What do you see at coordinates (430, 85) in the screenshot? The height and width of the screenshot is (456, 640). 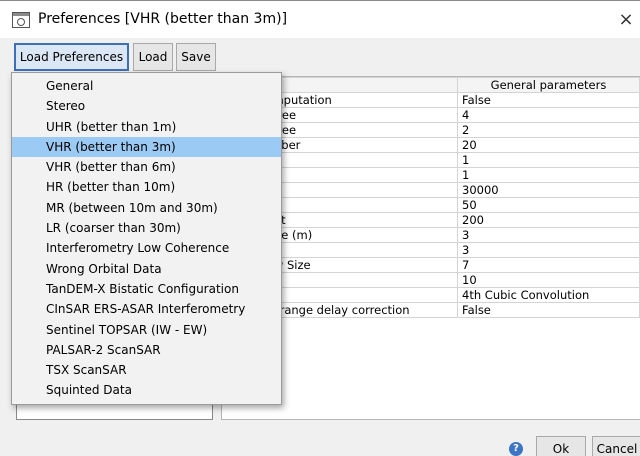 I see `table-header-row: General parameters` at bounding box center [430, 85].